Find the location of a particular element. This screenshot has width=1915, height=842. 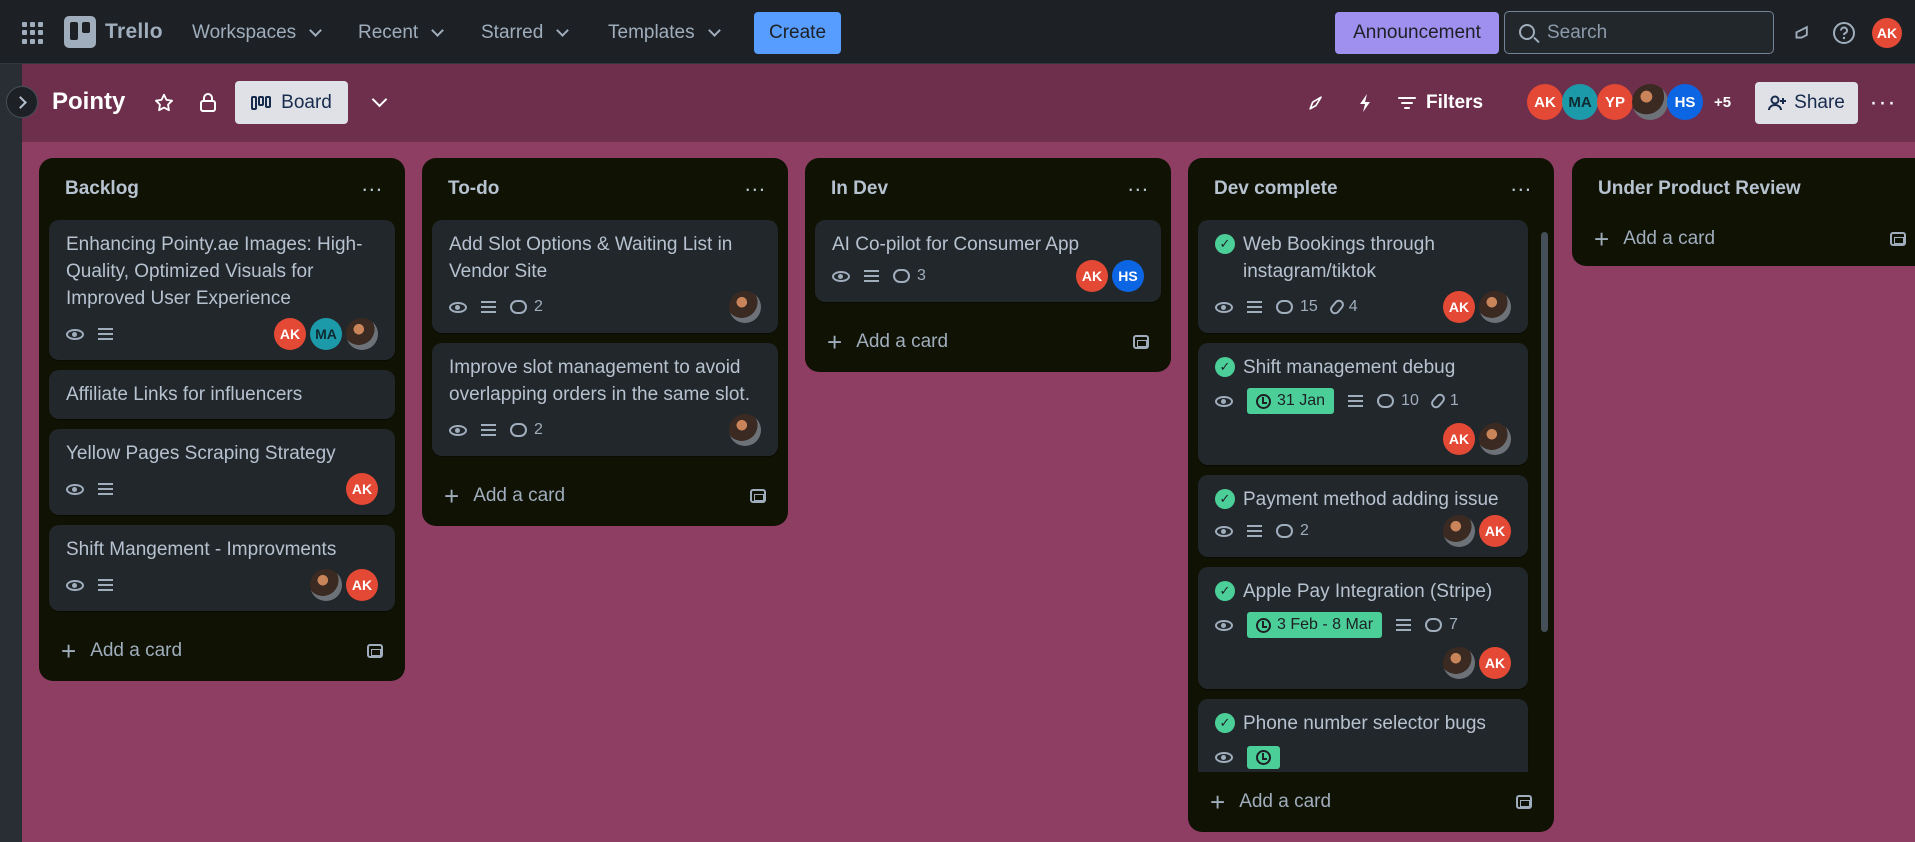

member-avatar: MA is located at coordinates (1580, 102).